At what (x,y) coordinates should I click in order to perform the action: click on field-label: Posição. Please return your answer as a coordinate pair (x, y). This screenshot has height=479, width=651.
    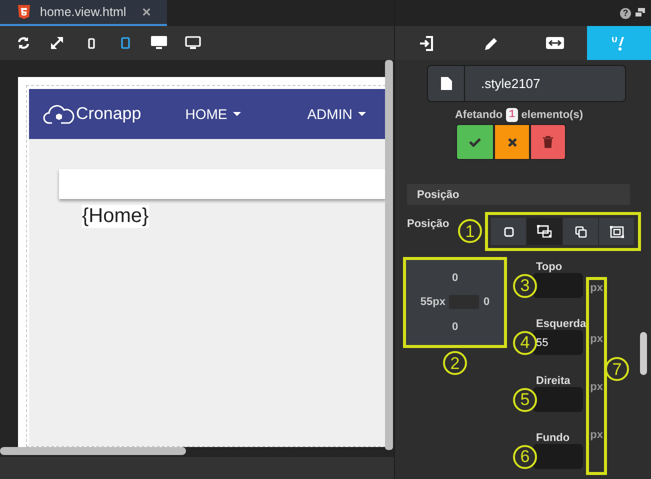
    Looking at the image, I should click on (428, 224).